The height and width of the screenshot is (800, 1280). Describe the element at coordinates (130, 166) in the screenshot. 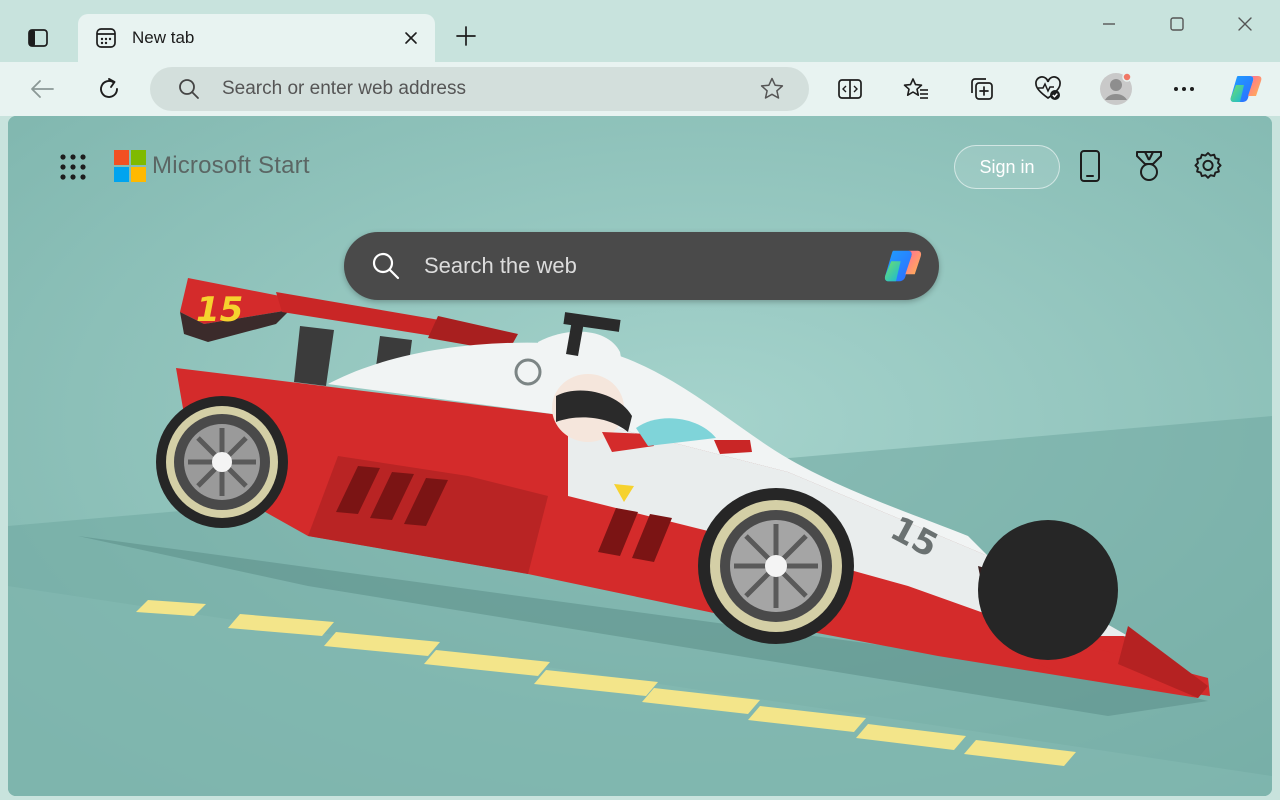

I see `microsoft-logo-icon` at that location.